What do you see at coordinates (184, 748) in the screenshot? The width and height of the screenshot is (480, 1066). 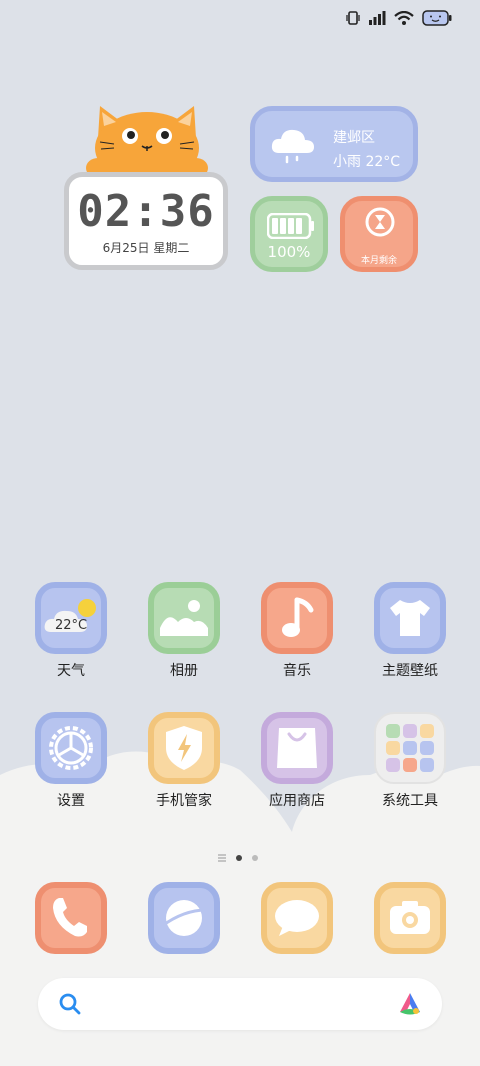 I see `shield-bolt-icon` at bounding box center [184, 748].